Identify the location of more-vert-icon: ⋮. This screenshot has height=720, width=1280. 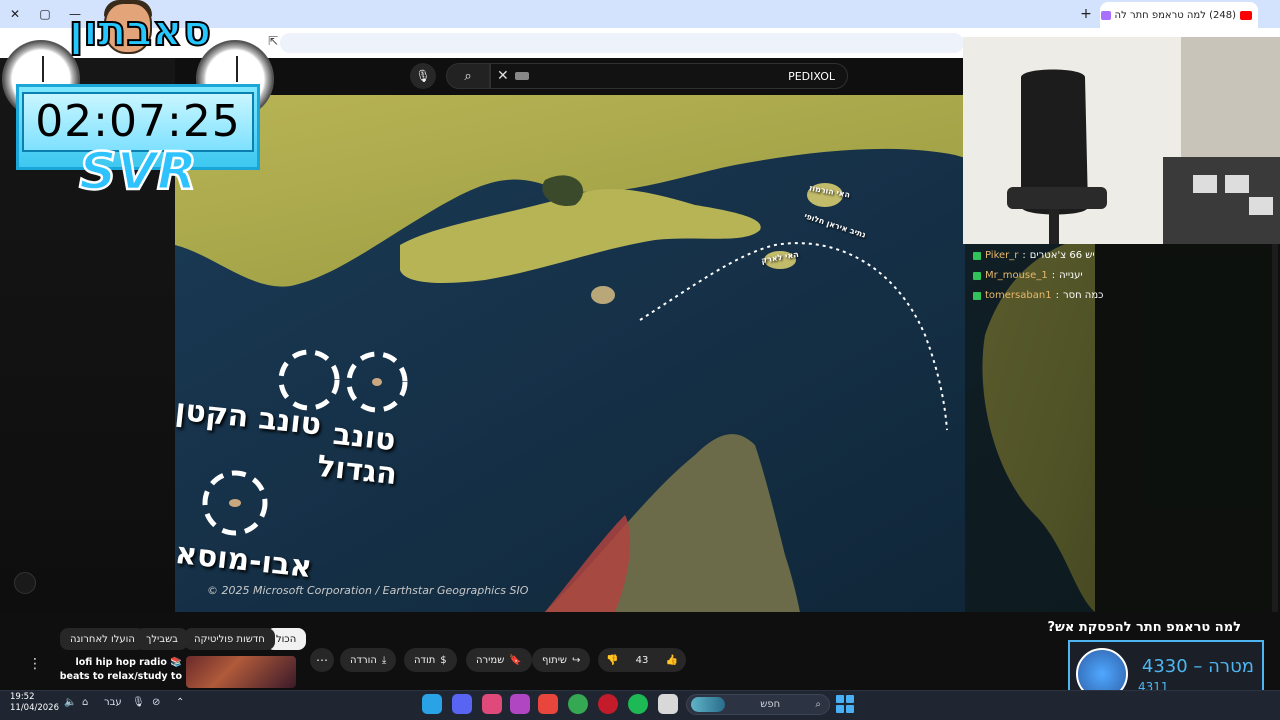
(35, 664).